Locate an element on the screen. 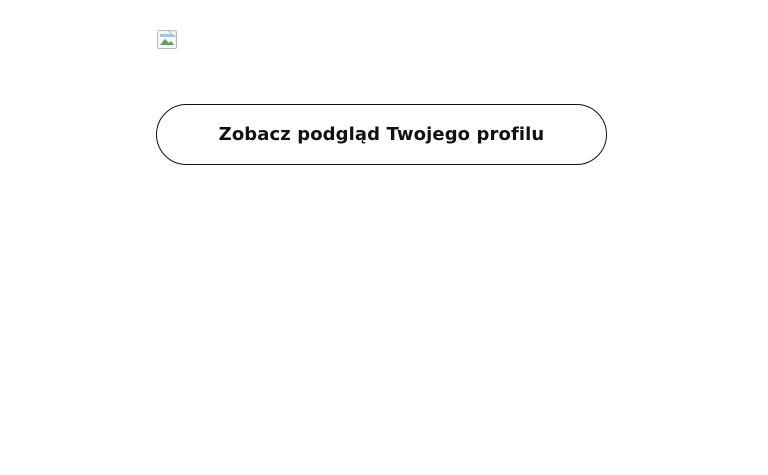 This screenshot has height=475, width=768. preview-profile-button-label: Zobacz podgląd Twojego profilu is located at coordinates (381, 134).